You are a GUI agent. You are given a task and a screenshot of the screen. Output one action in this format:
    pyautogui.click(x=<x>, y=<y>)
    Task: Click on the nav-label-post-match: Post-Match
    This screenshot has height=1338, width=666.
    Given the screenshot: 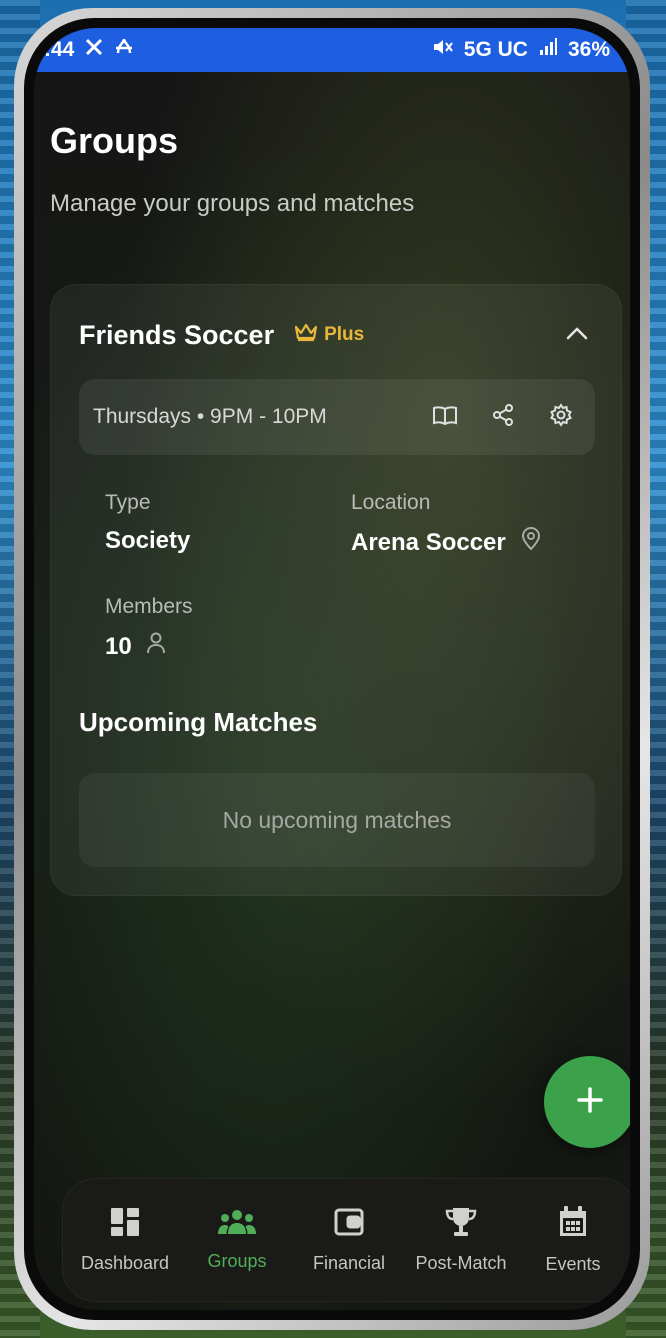 What is the action you would take?
    pyautogui.click(x=461, y=1263)
    